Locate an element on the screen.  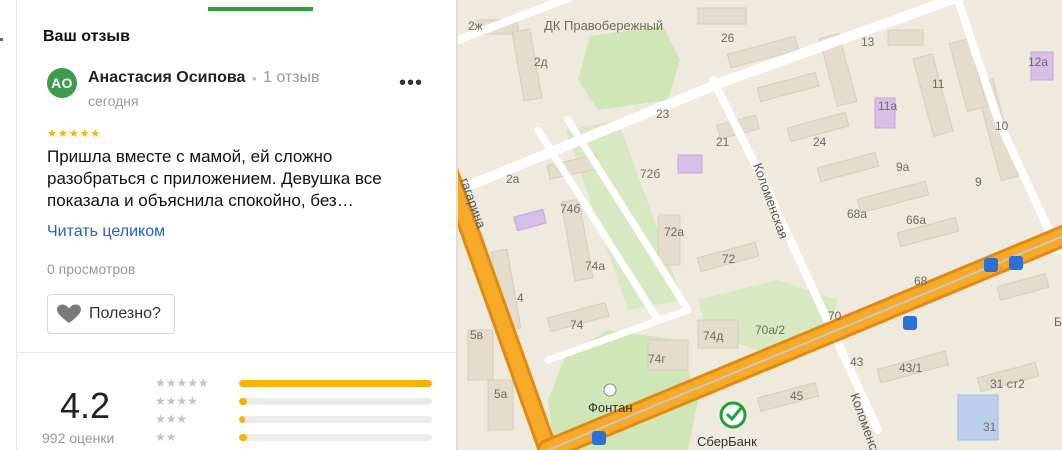
svg-text: 43 is located at coordinates (857, 362).